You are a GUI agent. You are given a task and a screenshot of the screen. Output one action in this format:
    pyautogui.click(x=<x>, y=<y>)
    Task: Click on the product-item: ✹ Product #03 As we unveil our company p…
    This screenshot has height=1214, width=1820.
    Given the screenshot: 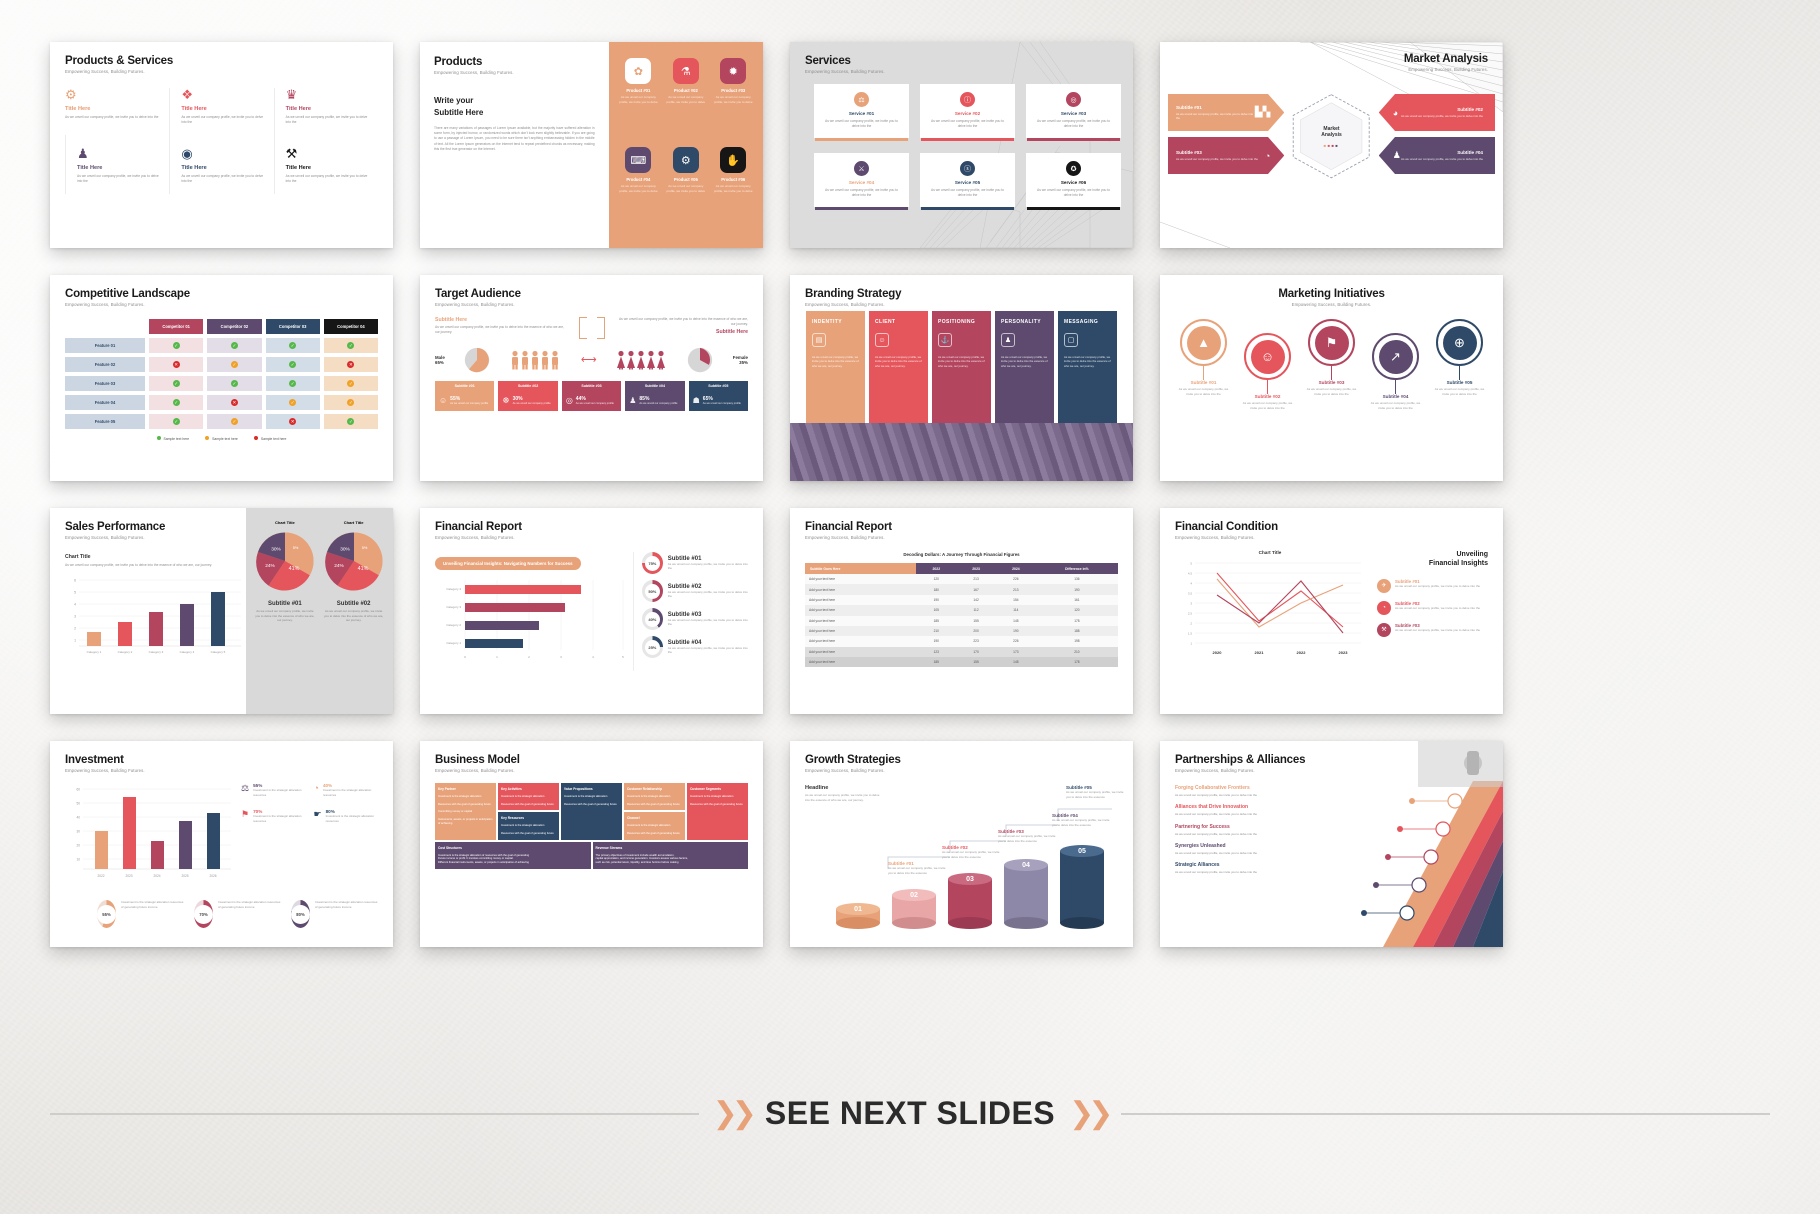 What is the action you would take?
    pyautogui.click(x=733, y=100)
    